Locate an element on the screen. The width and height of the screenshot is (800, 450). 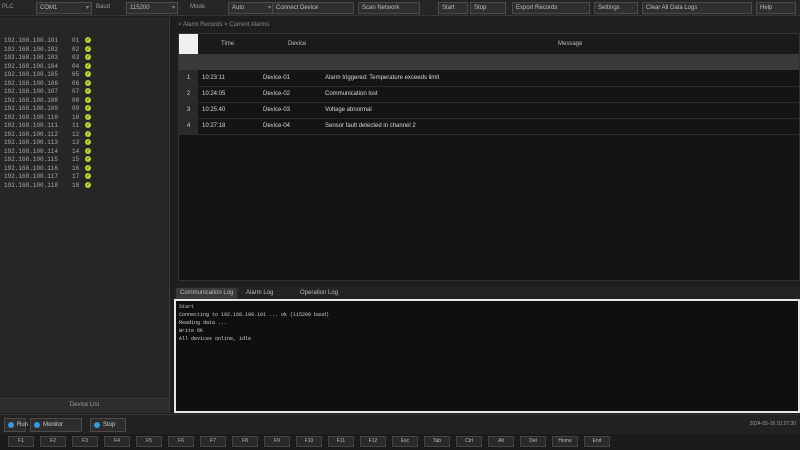
function-key: F5 is located at coordinates (149, 441).